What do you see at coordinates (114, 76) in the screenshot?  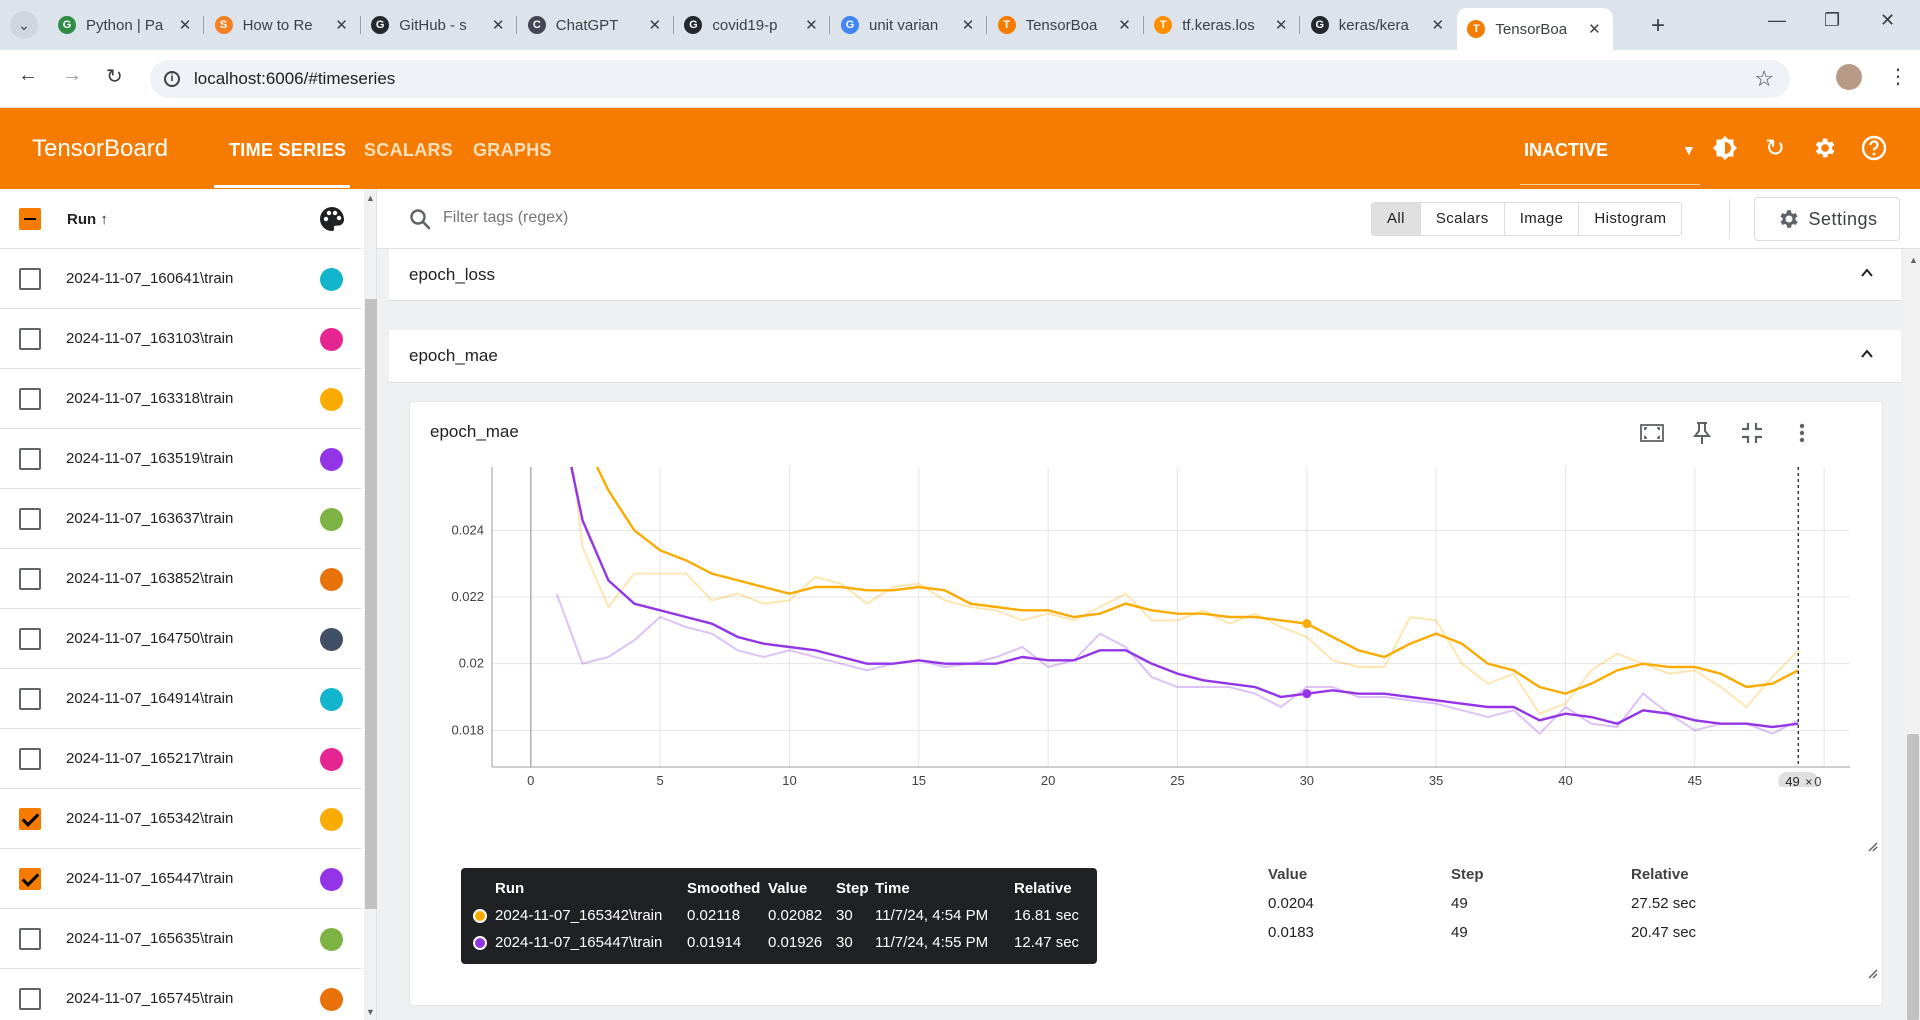 I see `reload-icon: ↻` at bounding box center [114, 76].